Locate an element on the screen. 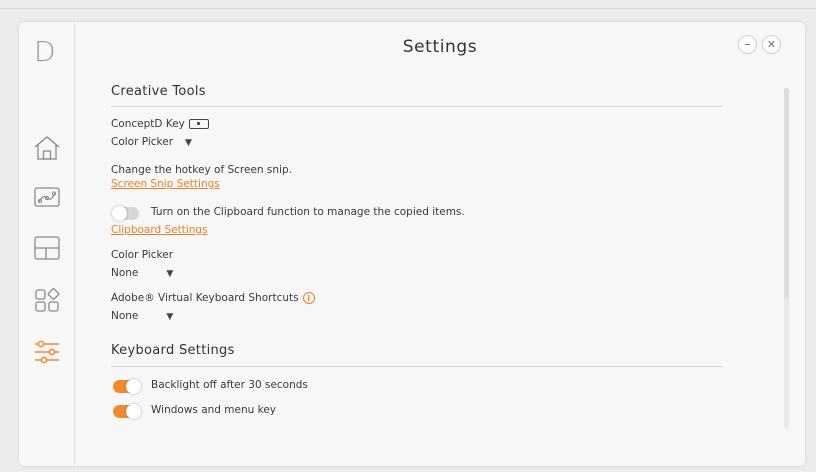 Image resolution: width=816 pixels, height=472 pixels. app-logo: D is located at coordinates (45, 51).